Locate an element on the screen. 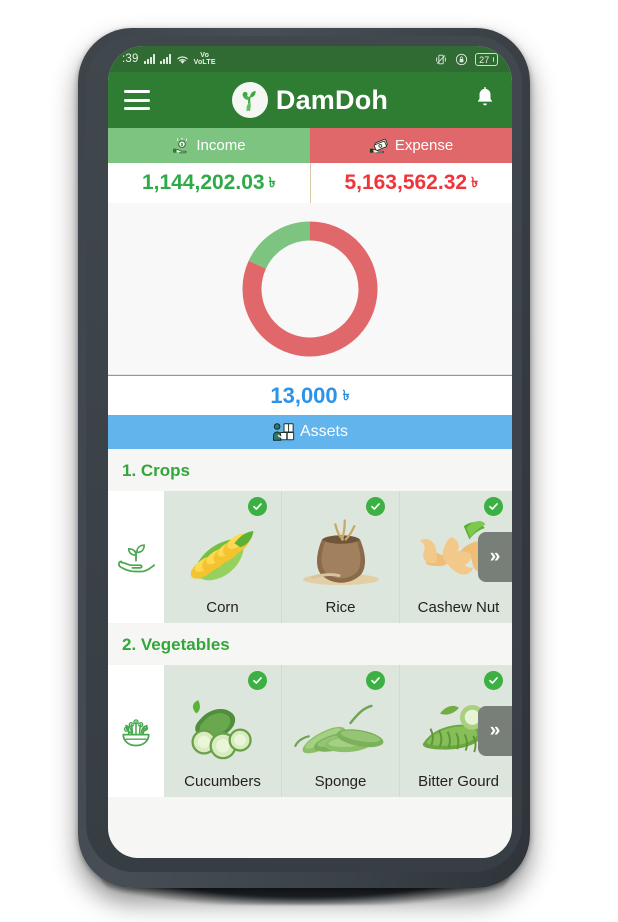 The image size is (618, 922). balance-value: 13,000 is located at coordinates (304, 395).